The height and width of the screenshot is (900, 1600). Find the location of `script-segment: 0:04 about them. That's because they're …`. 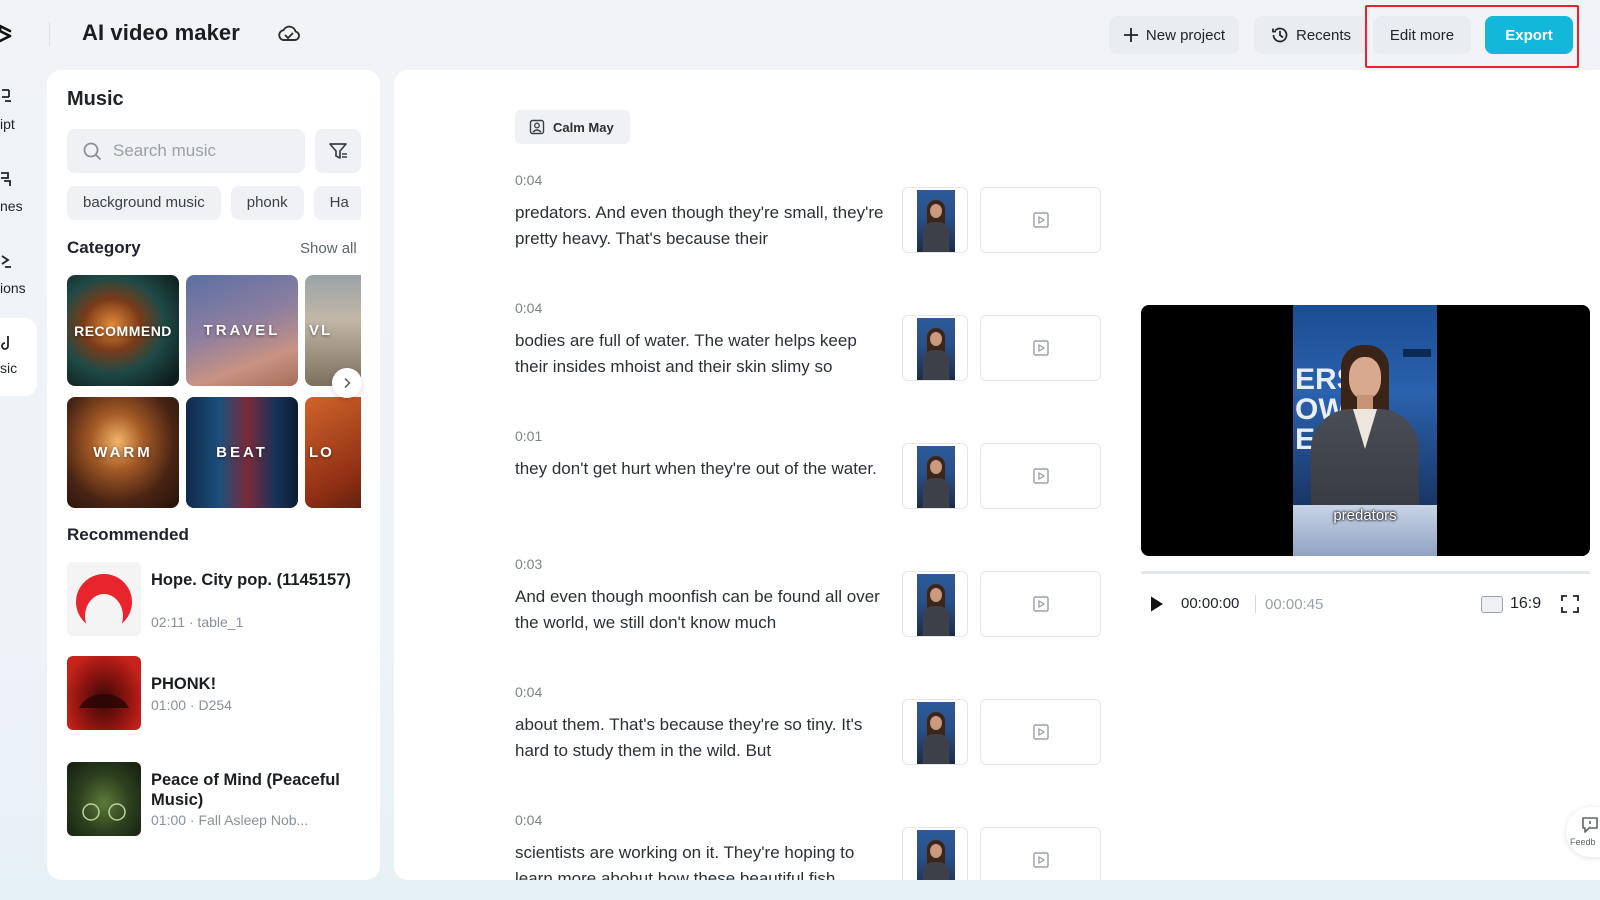

script-segment: 0:04 about them. That's because they're … is located at coordinates (810, 748).